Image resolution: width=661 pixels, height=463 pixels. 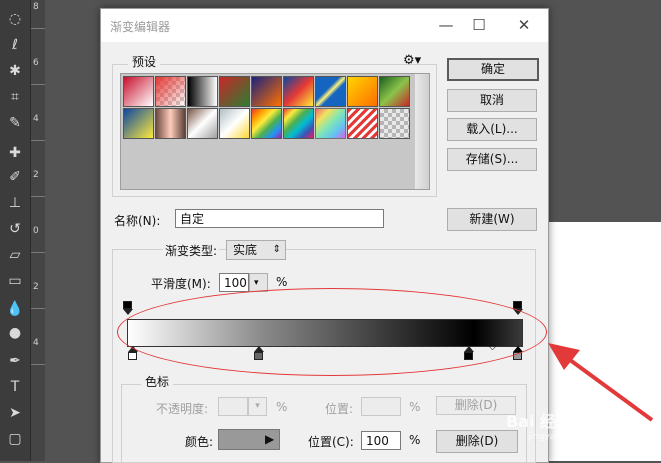 I want to click on watermark-logo: Bai 经验 jingyan.baidu.com, so click(x=558, y=425).